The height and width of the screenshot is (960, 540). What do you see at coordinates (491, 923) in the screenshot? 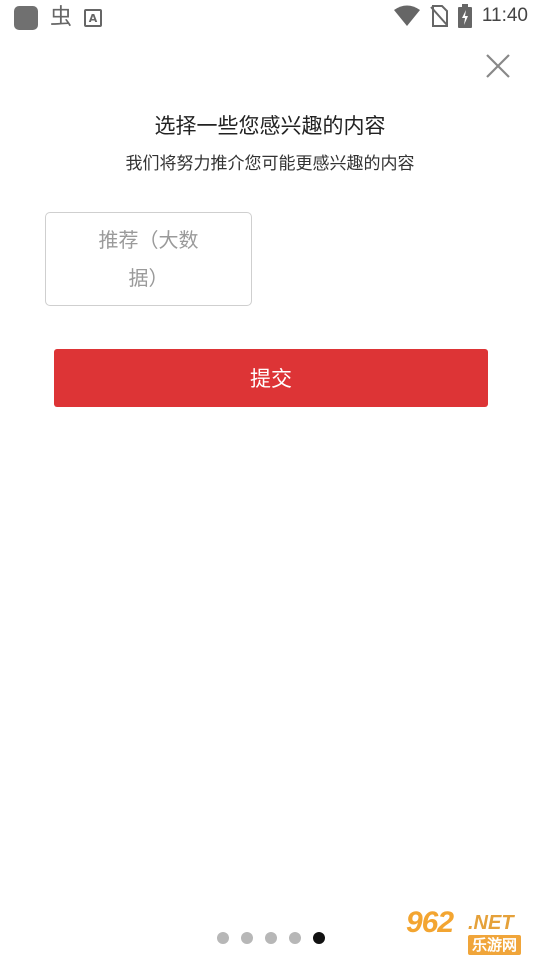
I see `watermark-suffix: .NET` at bounding box center [491, 923].